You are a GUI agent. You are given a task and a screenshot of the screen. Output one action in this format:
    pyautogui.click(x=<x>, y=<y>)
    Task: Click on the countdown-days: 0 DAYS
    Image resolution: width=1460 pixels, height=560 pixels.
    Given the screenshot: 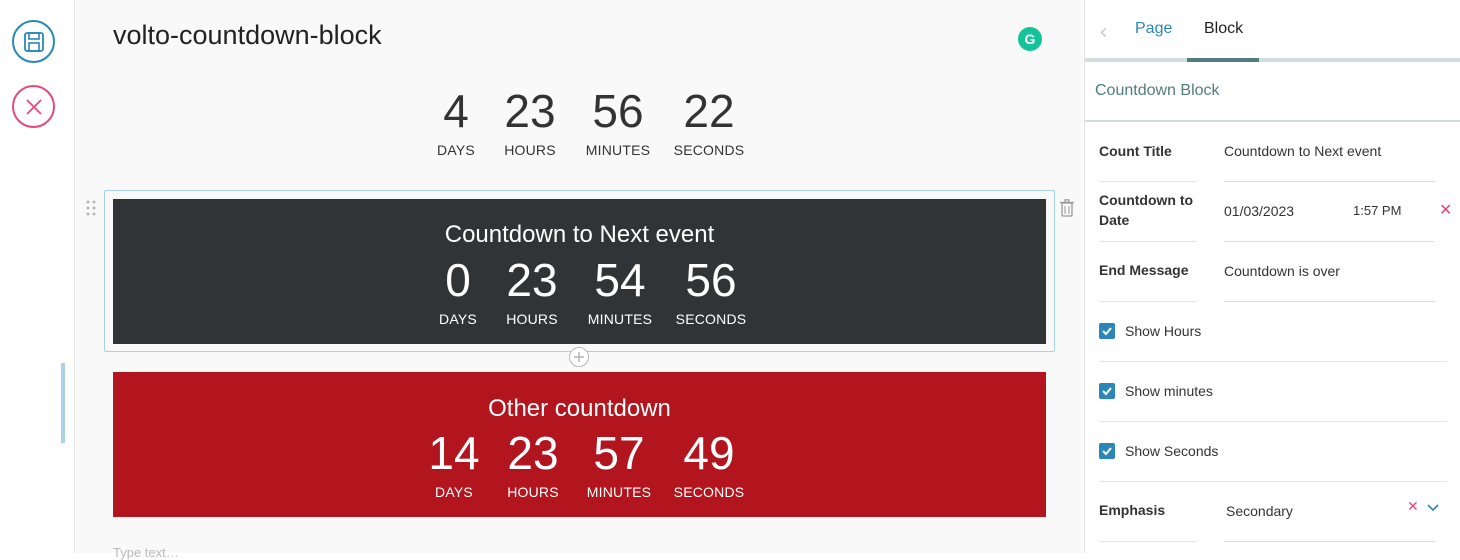 What is the action you would take?
    pyautogui.click(x=458, y=292)
    